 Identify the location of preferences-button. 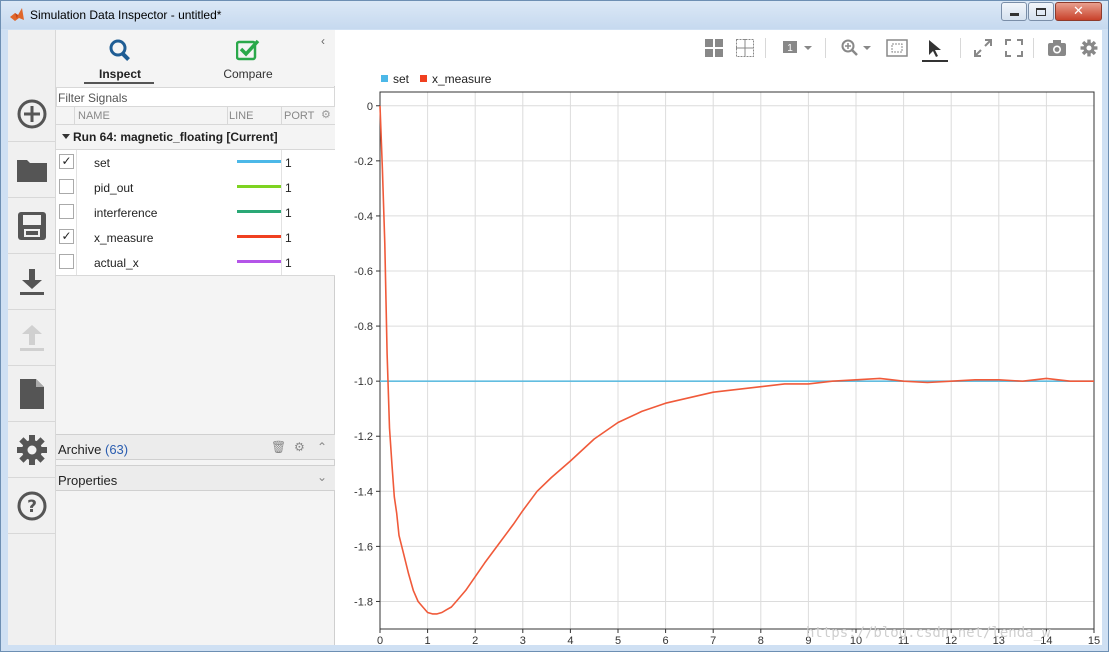
(32, 450).